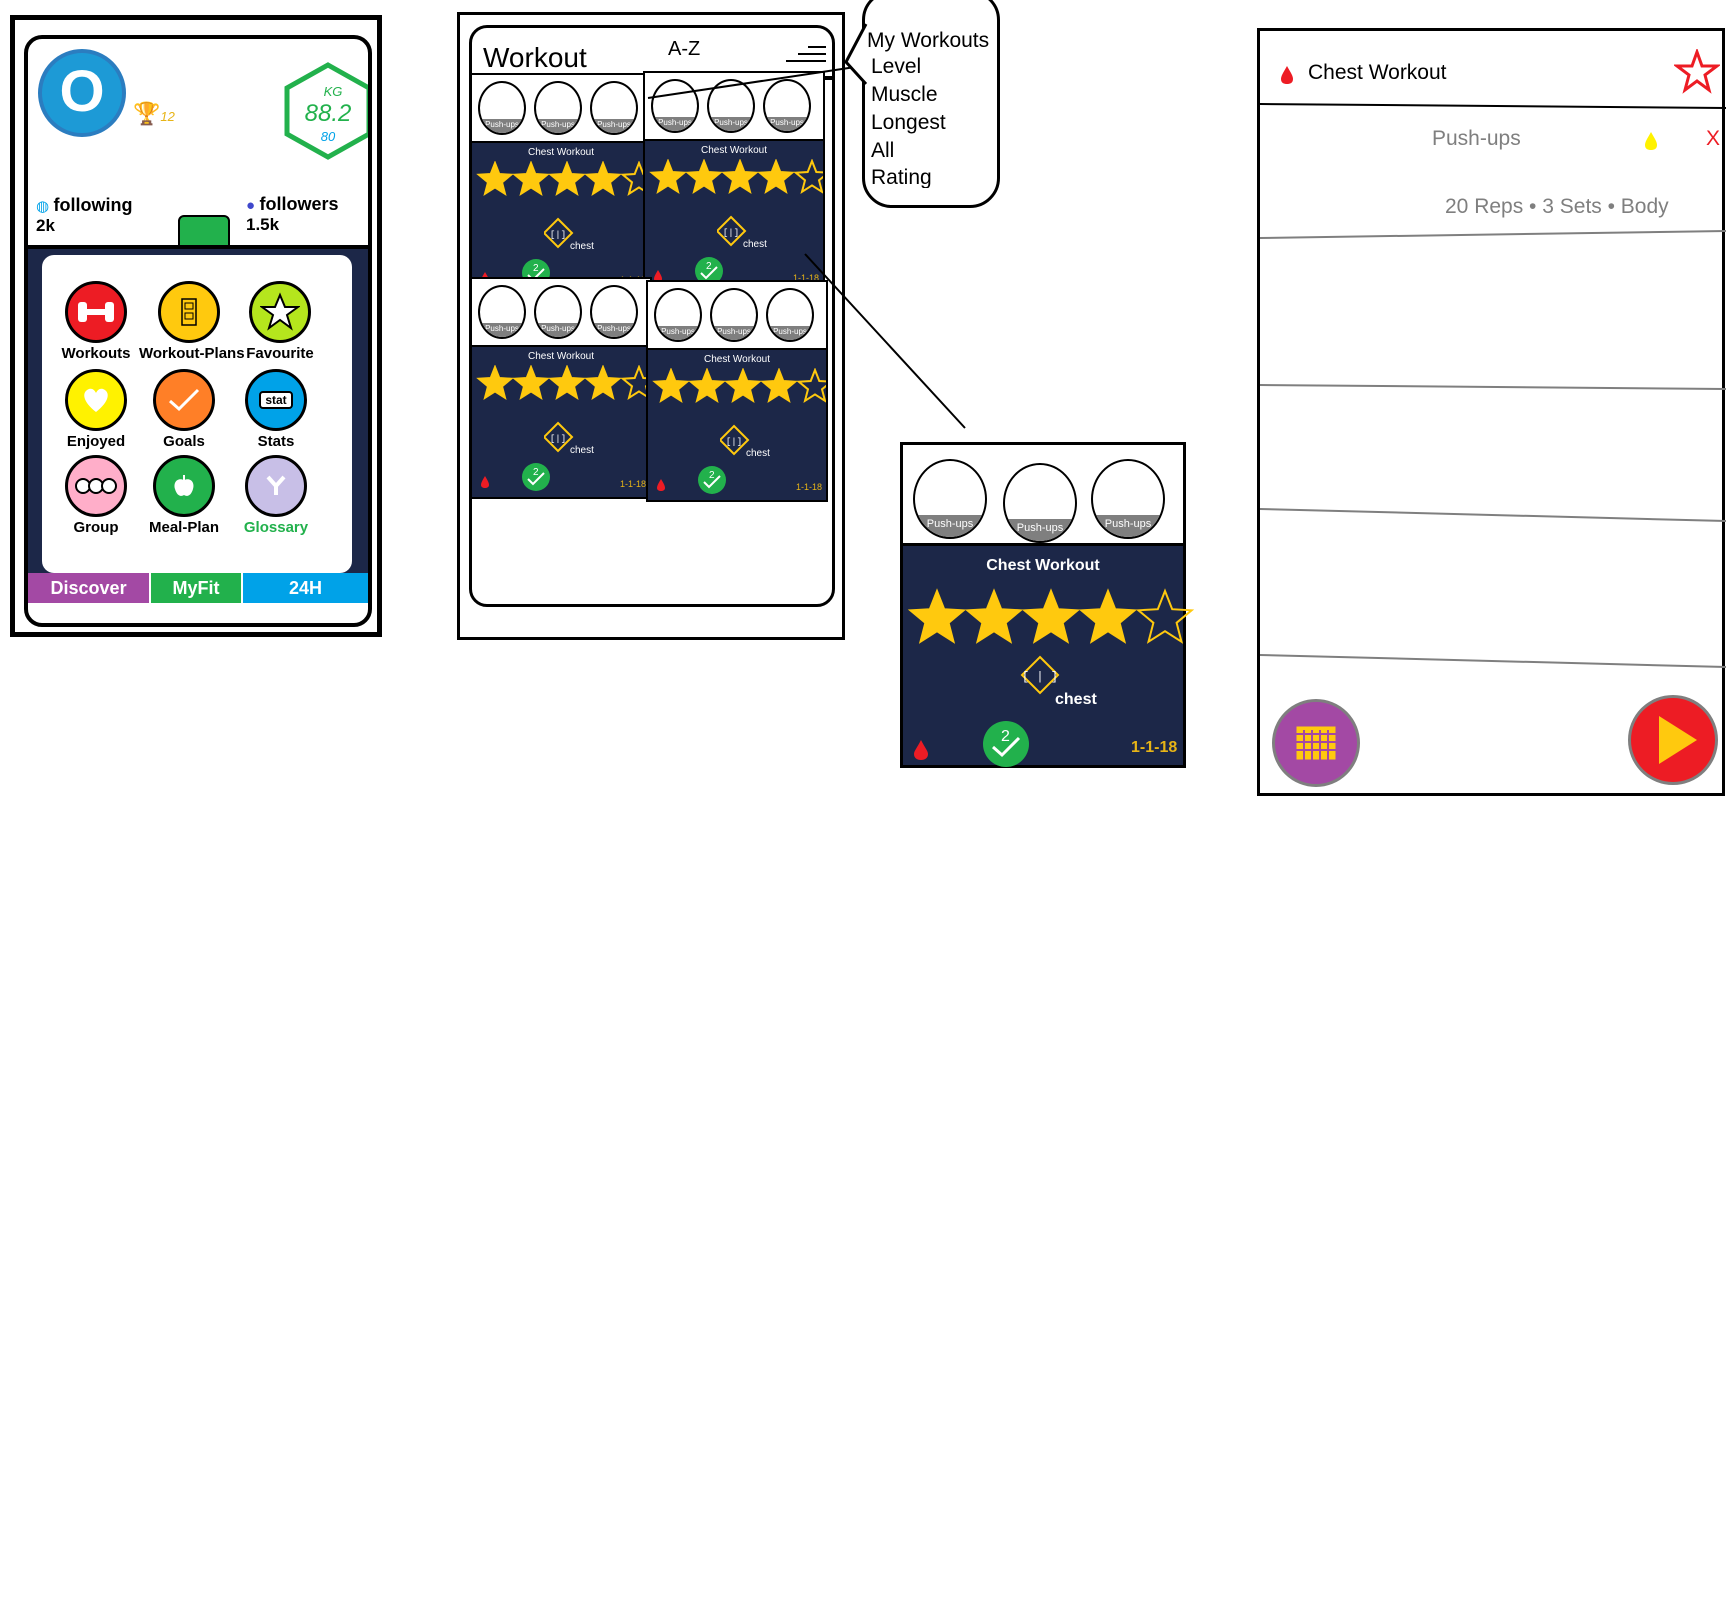  What do you see at coordinates (184, 441) in the screenshot?
I see `menu-label-goals: Goals` at bounding box center [184, 441].